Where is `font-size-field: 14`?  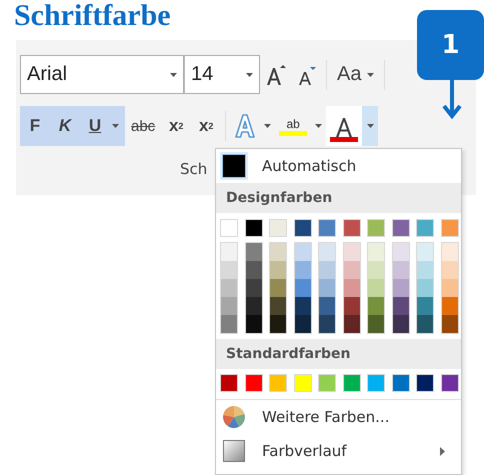
font-size-field: 14 is located at coordinates (222, 74).